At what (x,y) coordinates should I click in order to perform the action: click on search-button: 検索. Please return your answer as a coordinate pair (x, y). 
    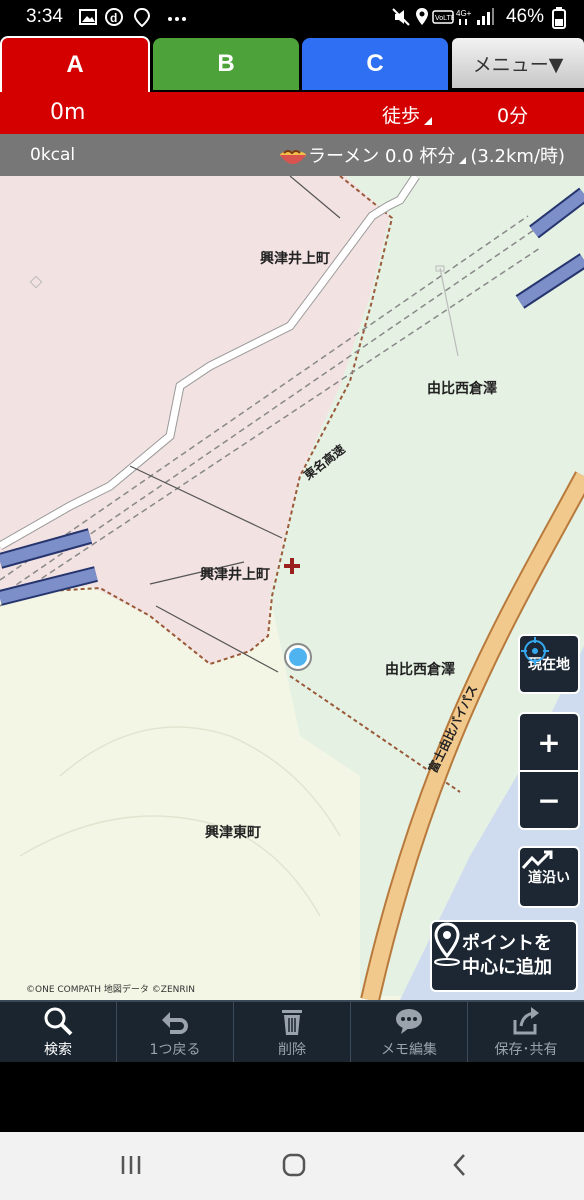
    Looking at the image, I should click on (58, 1032).